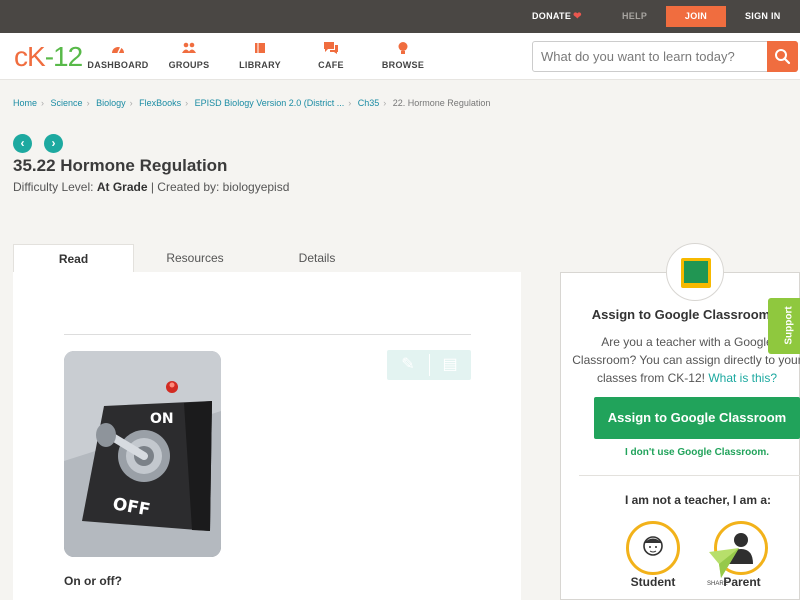 Image resolution: width=800 pixels, height=600 pixels. I want to click on nav-browse-label: BROWSE, so click(403, 65).